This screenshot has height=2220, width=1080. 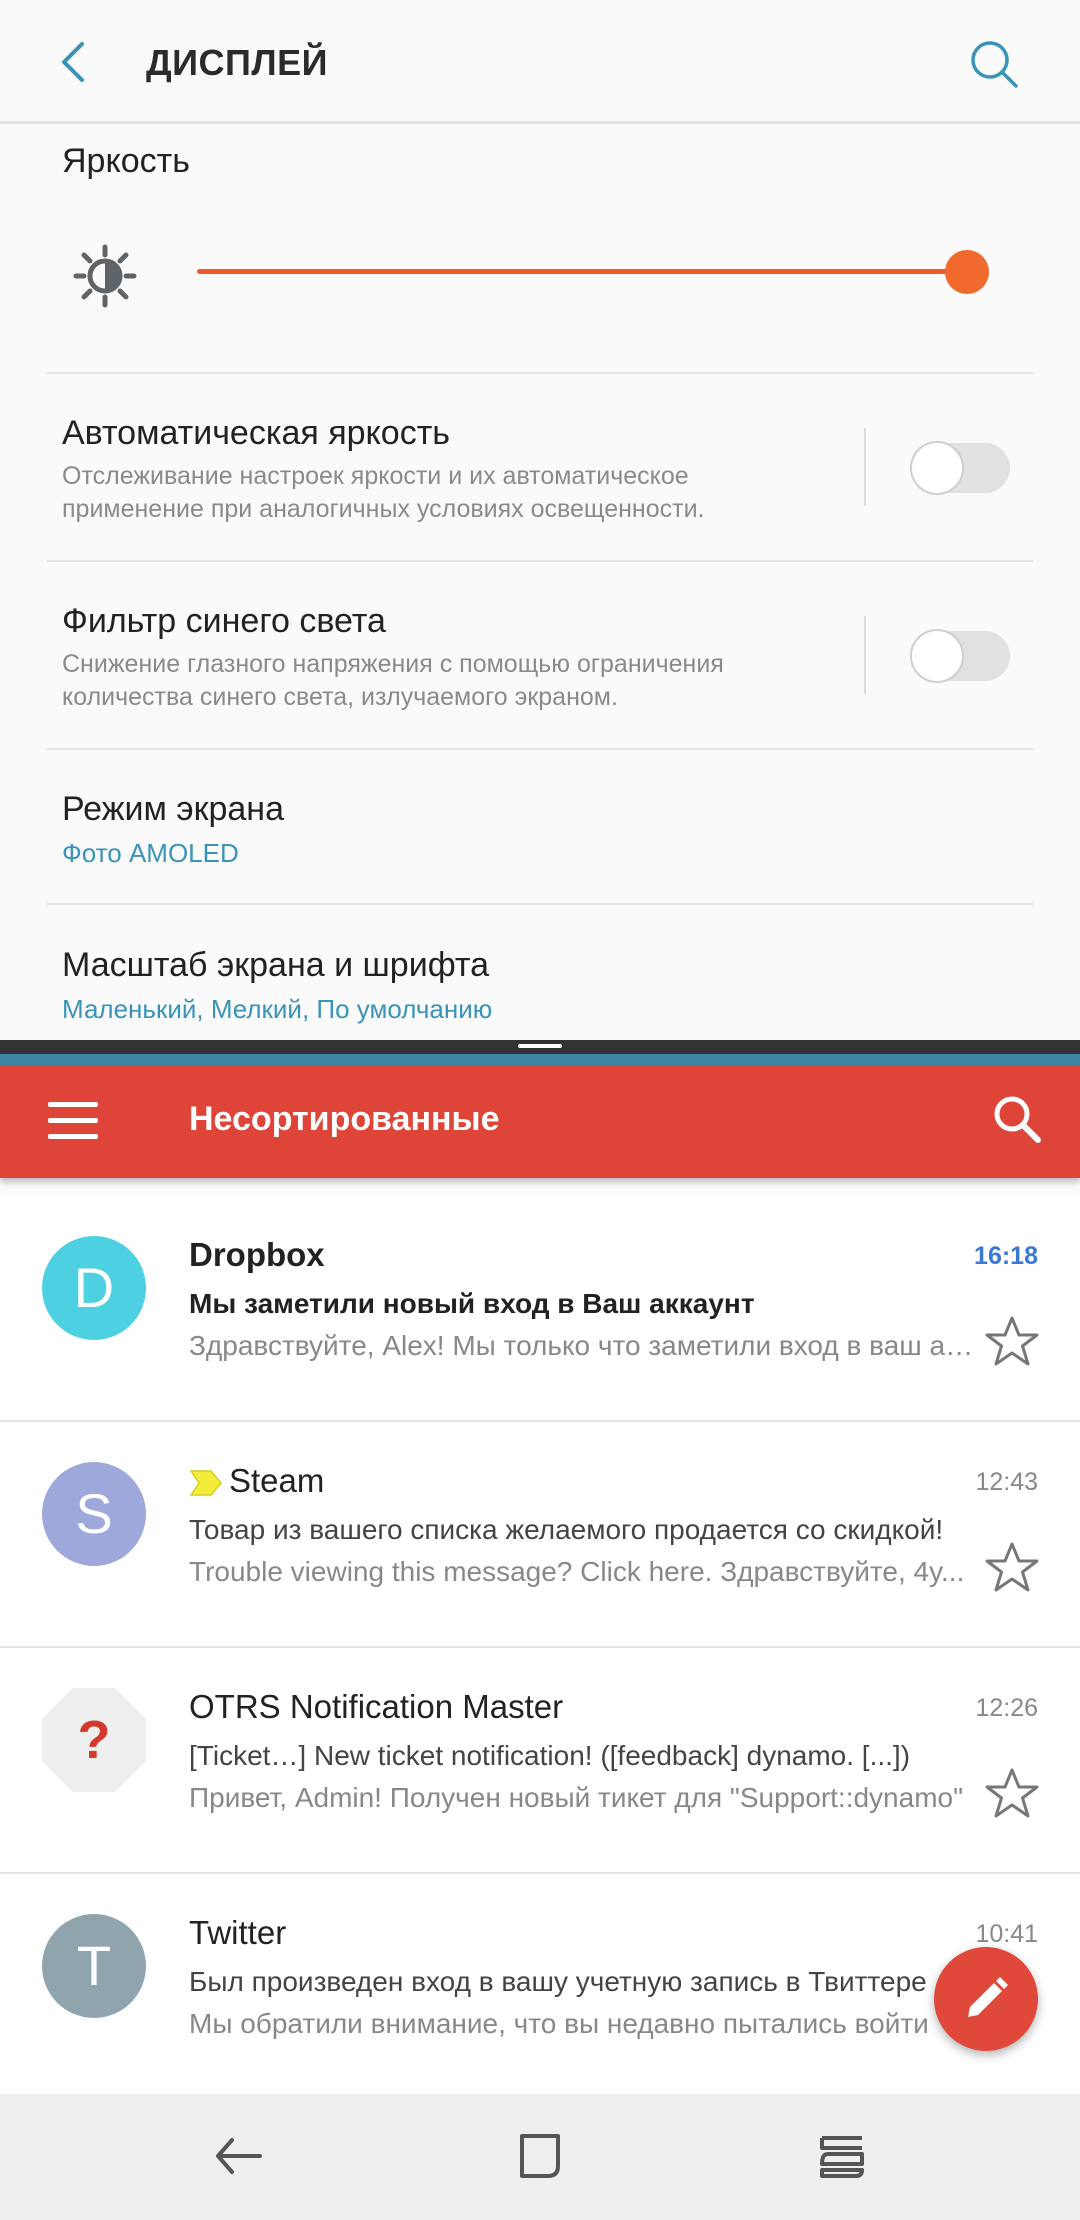 I want to click on menu-button, so click(x=74, y=1122).